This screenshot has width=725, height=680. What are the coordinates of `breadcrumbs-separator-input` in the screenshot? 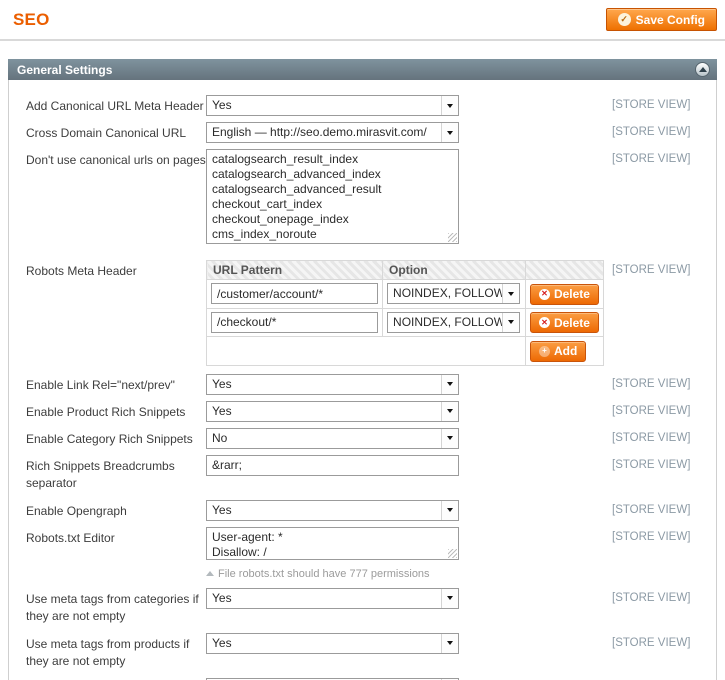 It's located at (332, 465).